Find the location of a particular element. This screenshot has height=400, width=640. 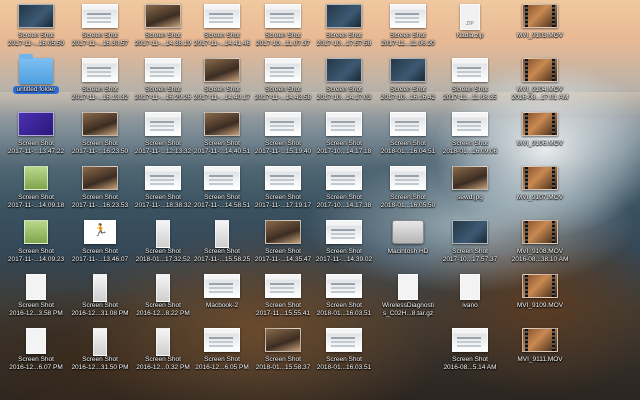

desktop-icon-c1r6: Screen Shot 2016-12...3.58 PM is located at coordinates (36, 298).